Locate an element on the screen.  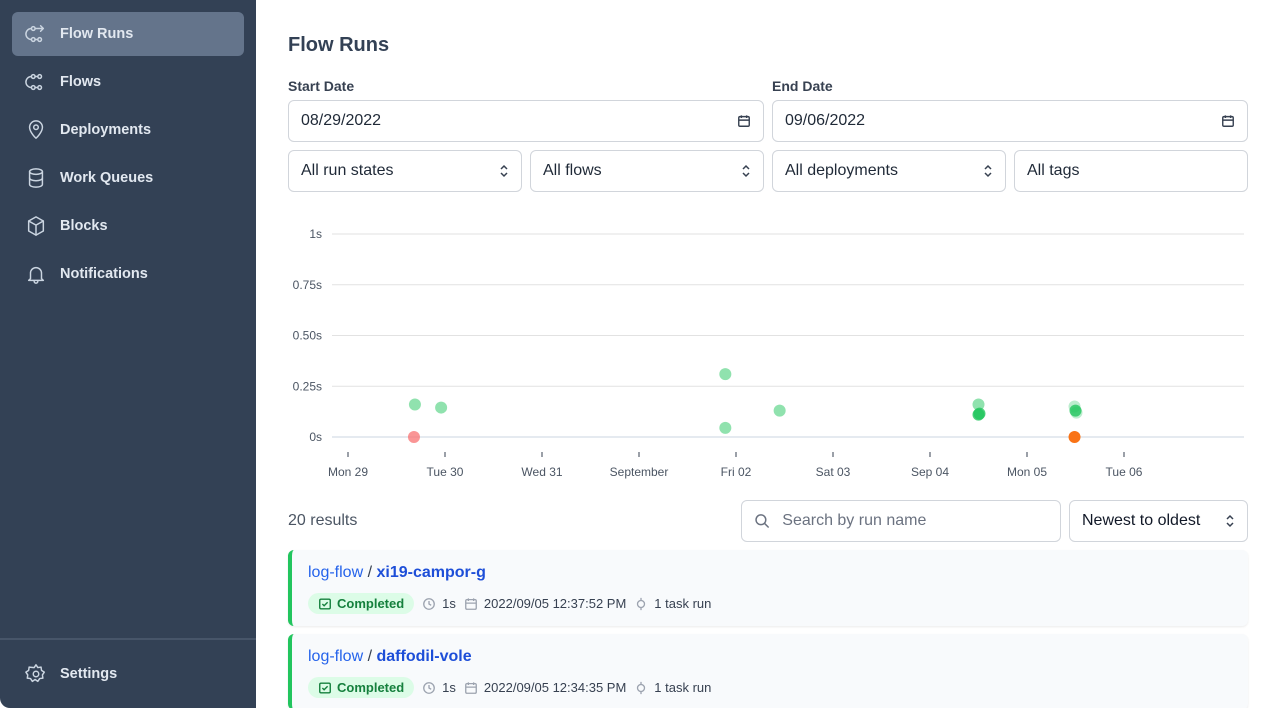
gear-icon is located at coordinates (36, 674).